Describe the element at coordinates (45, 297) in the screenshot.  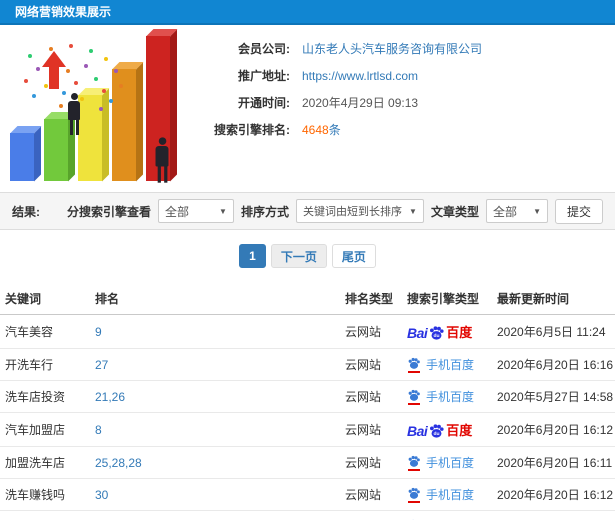
I see `header-keyword: 关键词` at that location.